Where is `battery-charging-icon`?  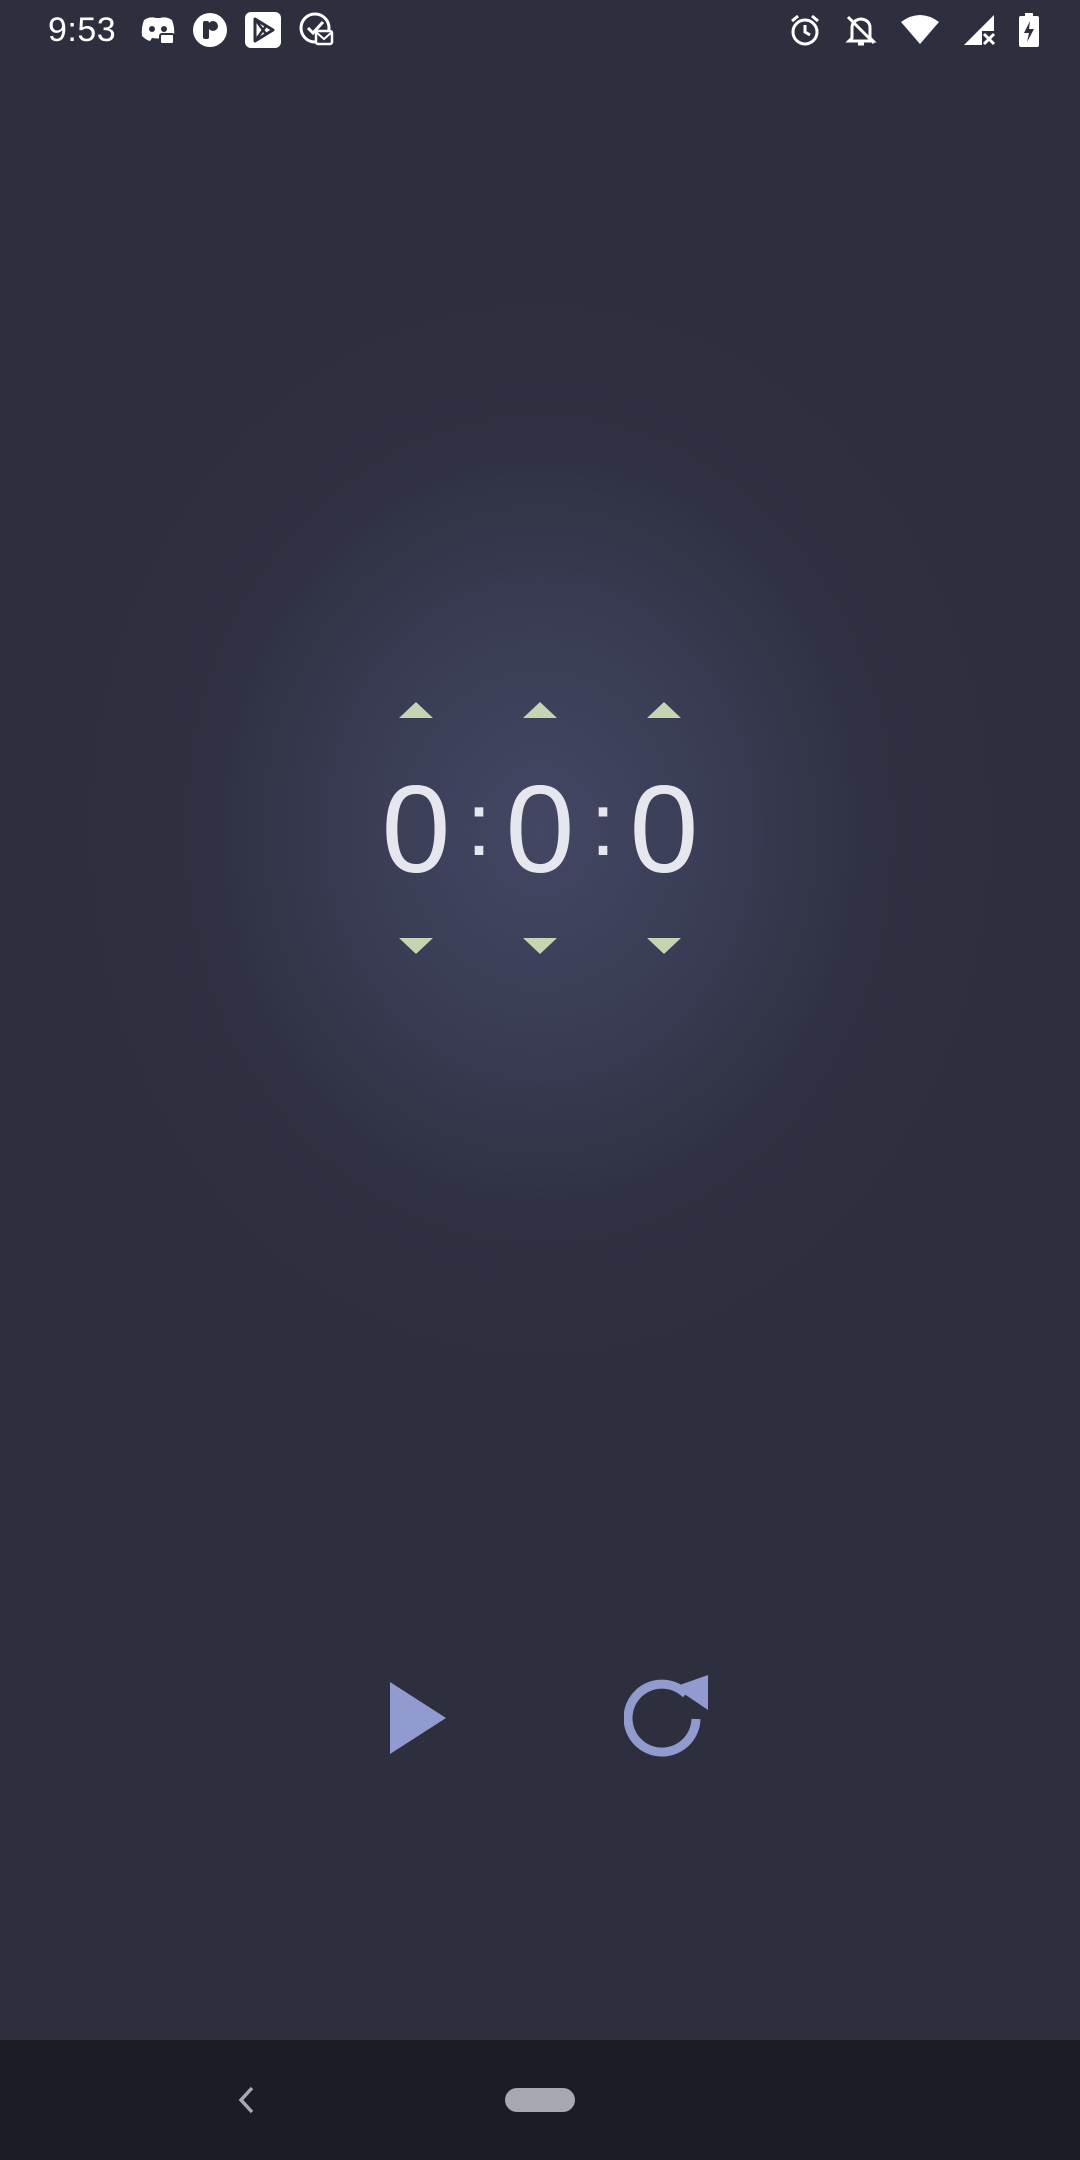
battery-charging-icon is located at coordinates (1029, 30).